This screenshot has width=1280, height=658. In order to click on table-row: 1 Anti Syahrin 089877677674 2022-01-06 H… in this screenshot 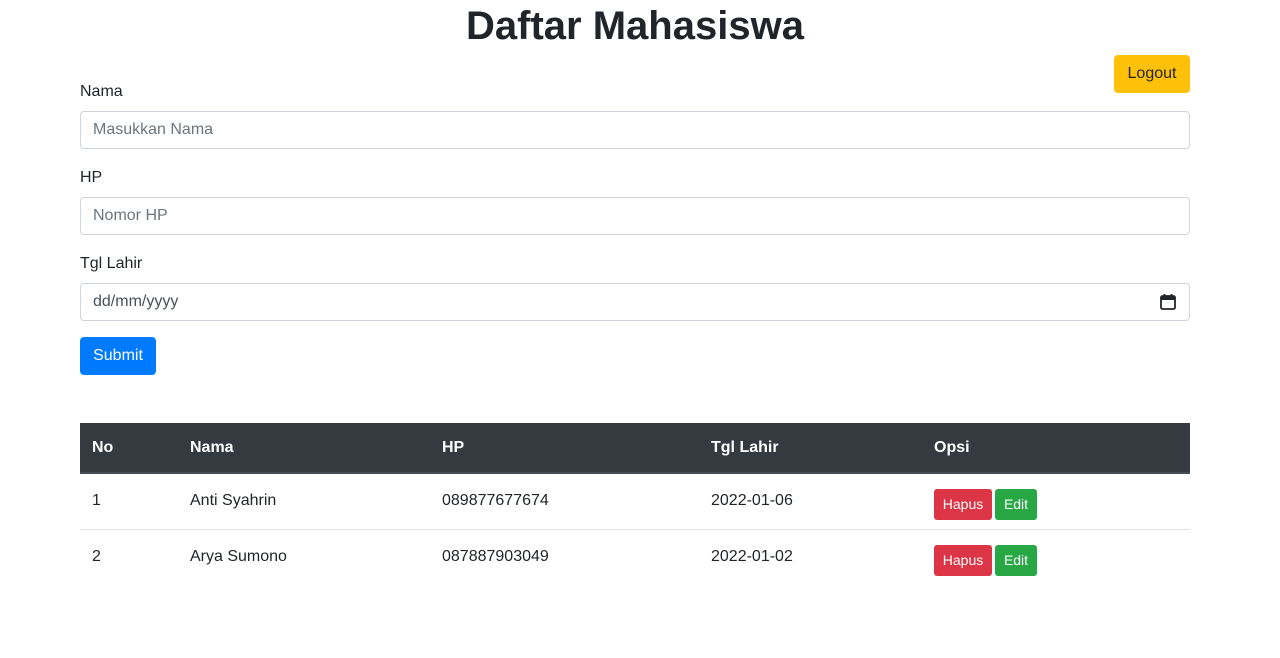, I will do `click(635, 501)`.